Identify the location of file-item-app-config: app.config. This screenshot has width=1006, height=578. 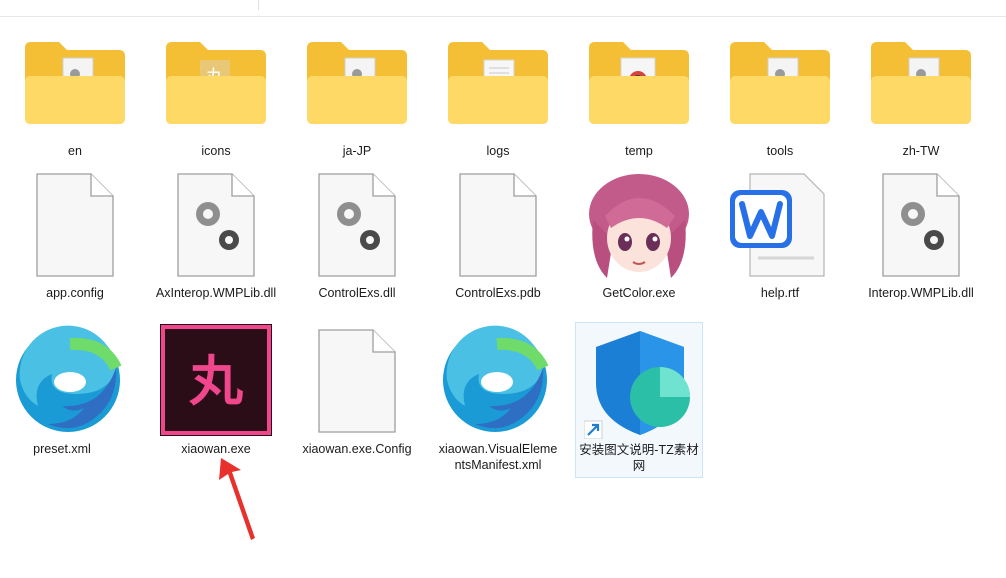
(75, 245).